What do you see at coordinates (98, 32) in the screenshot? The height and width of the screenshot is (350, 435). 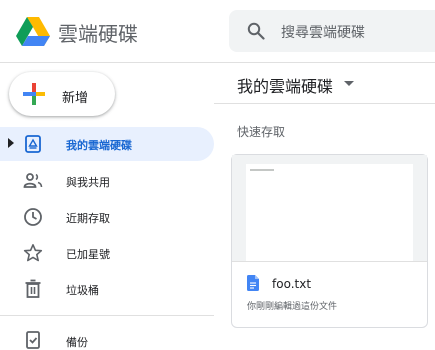 I see `app-title: 雲端硬碟` at bounding box center [98, 32].